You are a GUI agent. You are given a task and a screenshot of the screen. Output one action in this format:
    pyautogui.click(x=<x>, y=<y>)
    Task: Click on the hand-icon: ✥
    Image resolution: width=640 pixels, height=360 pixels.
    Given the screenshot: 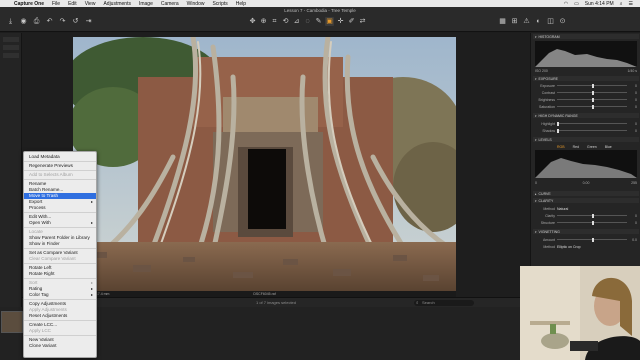 What is the action you would take?
    pyautogui.click(x=252, y=21)
    